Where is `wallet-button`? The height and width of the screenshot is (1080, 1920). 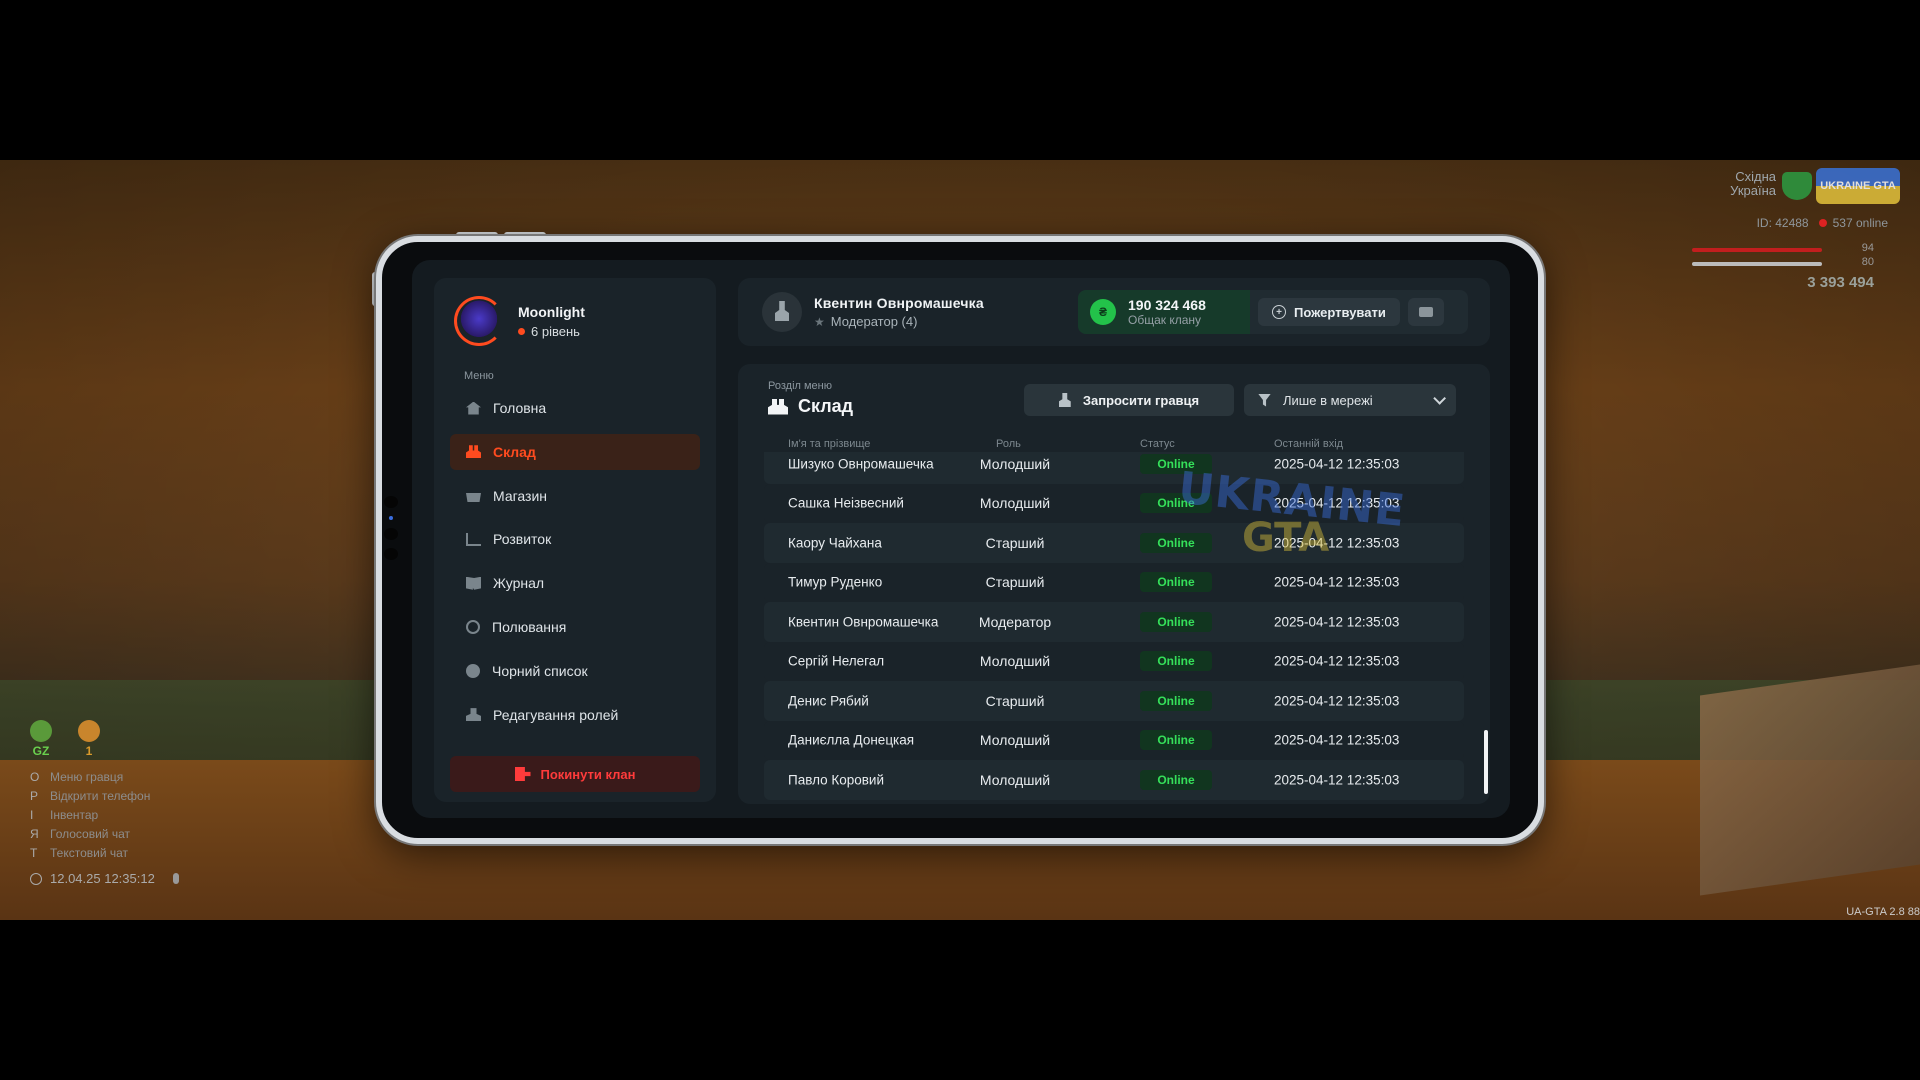
wallet-button is located at coordinates (1425, 312).